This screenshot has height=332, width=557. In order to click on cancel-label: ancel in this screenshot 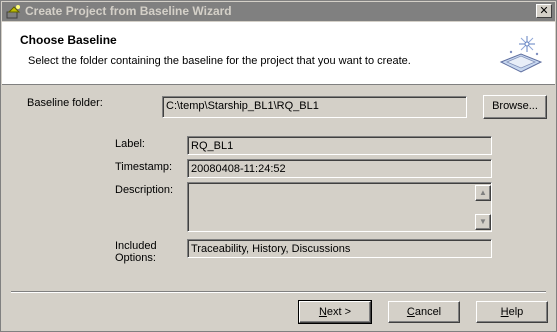, I will do `click(428, 312)`.